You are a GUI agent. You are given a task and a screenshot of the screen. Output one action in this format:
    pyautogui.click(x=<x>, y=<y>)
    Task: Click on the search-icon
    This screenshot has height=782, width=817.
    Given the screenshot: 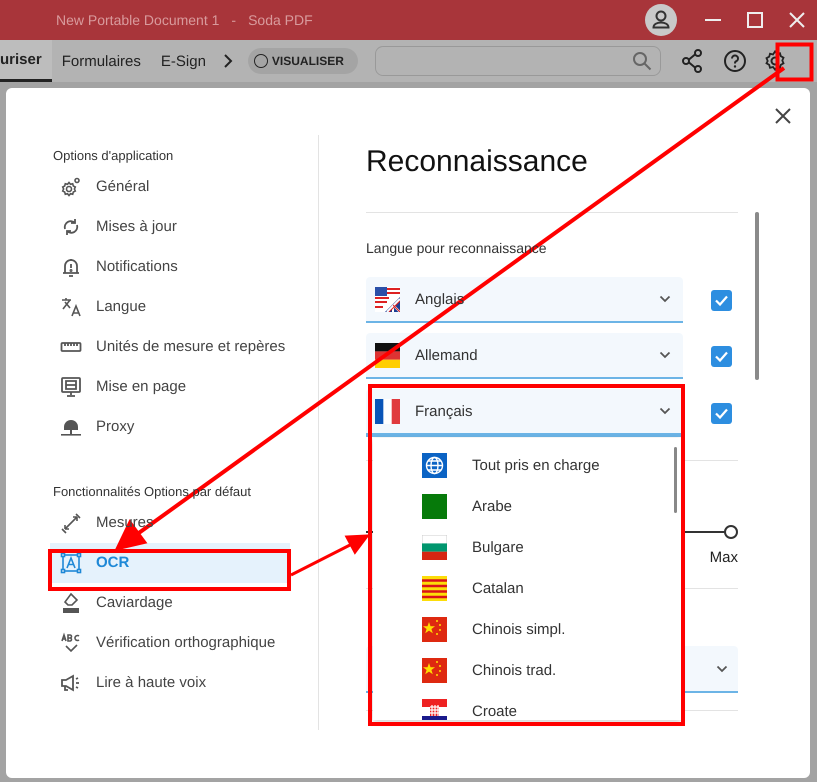 What is the action you would take?
    pyautogui.click(x=642, y=61)
    